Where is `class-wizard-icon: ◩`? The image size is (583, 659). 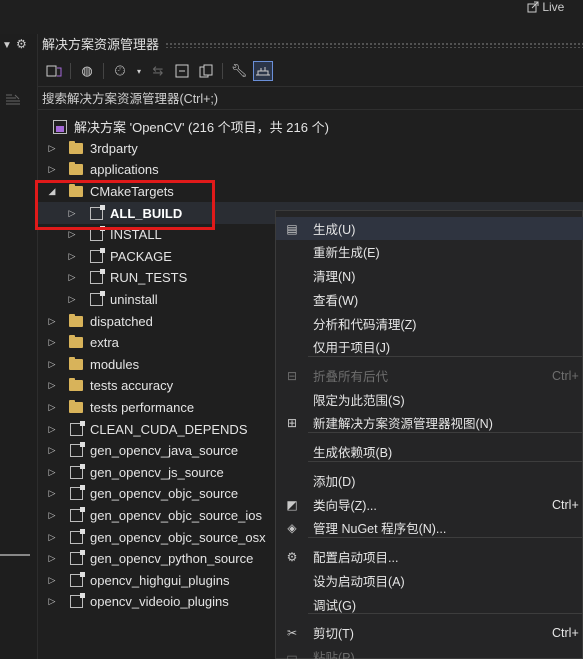 class-wizard-icon: ◩ is located at coordinates (292, 504).